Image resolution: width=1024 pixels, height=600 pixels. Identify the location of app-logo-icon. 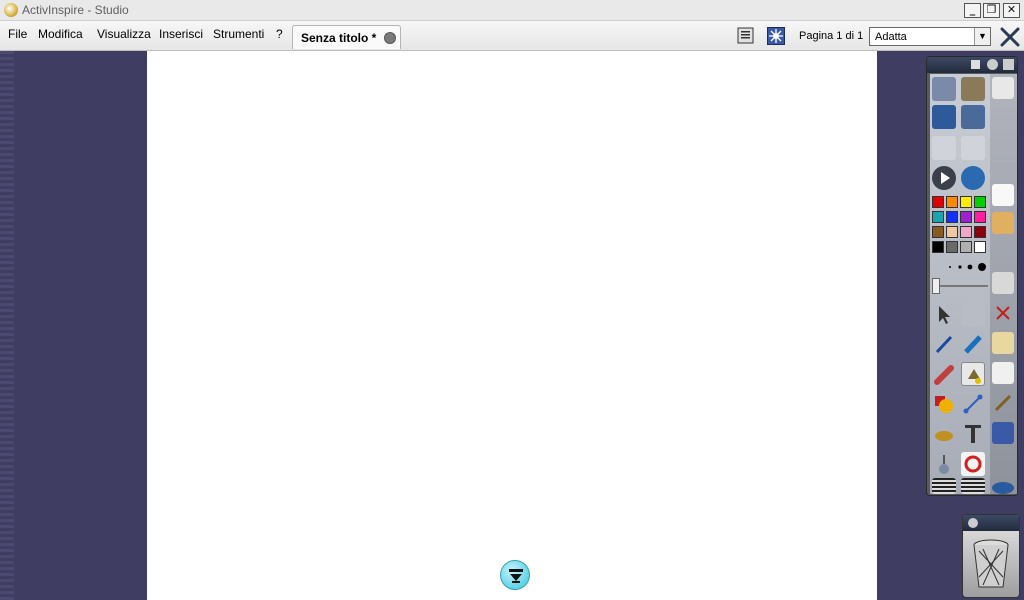
(11, 10).